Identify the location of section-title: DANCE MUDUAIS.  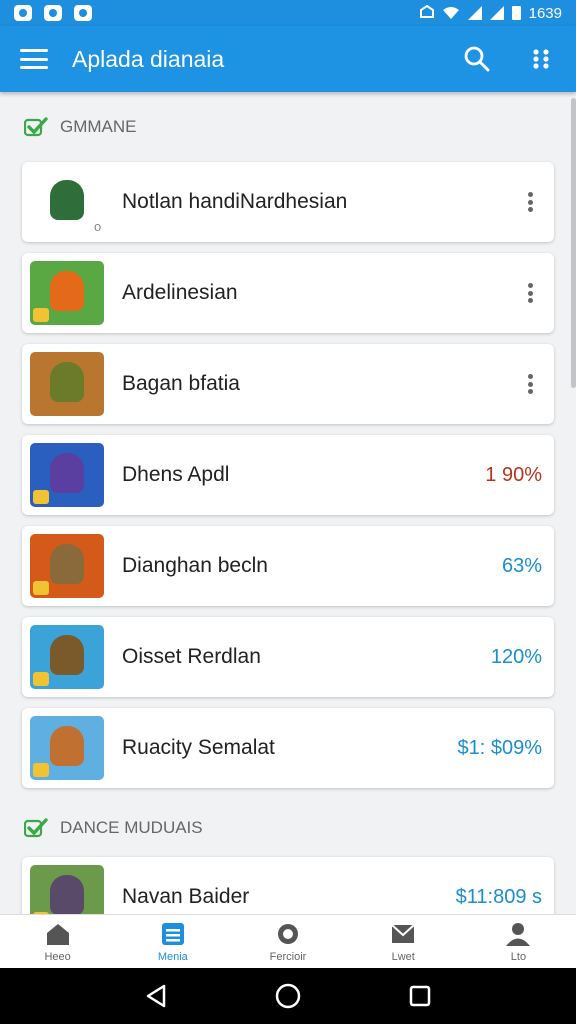
(131, 827).